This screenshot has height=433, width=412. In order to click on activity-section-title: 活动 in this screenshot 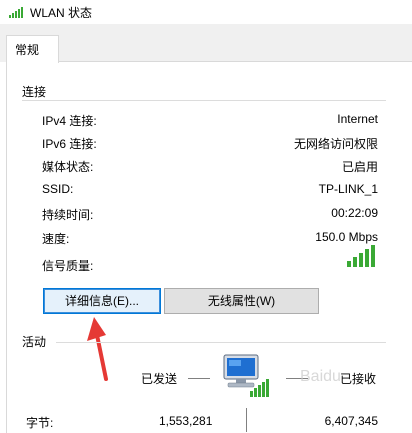, I will do `click(34, 342)`.